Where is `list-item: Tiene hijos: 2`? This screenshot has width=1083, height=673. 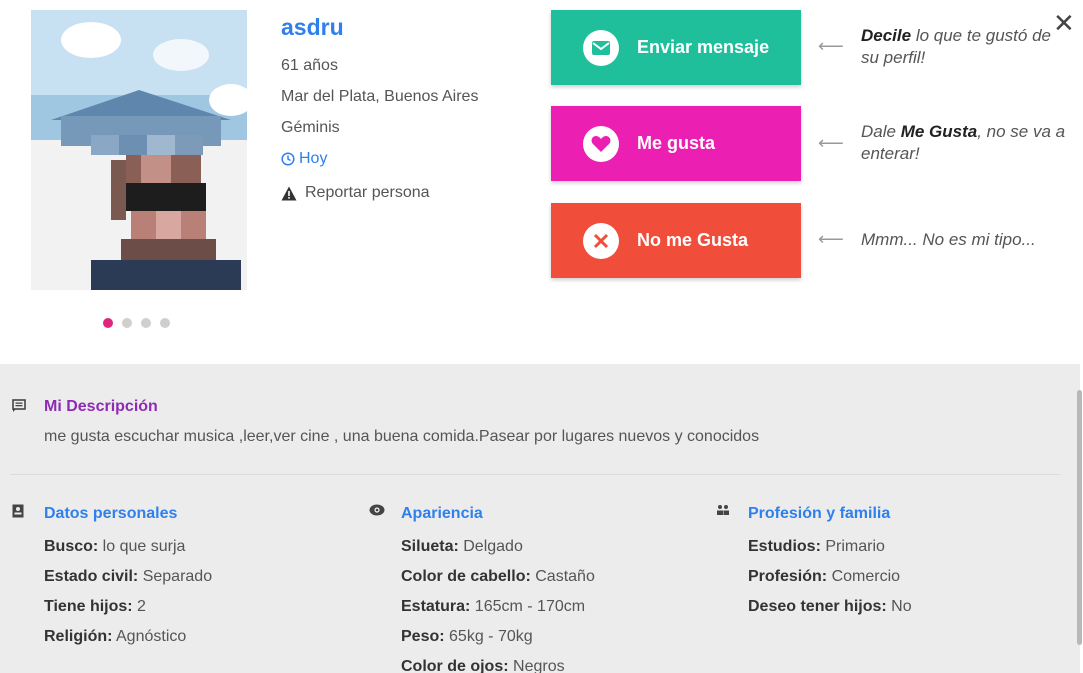
list-item: Tiene hijos: 2 is located at coordinates (95, 606).